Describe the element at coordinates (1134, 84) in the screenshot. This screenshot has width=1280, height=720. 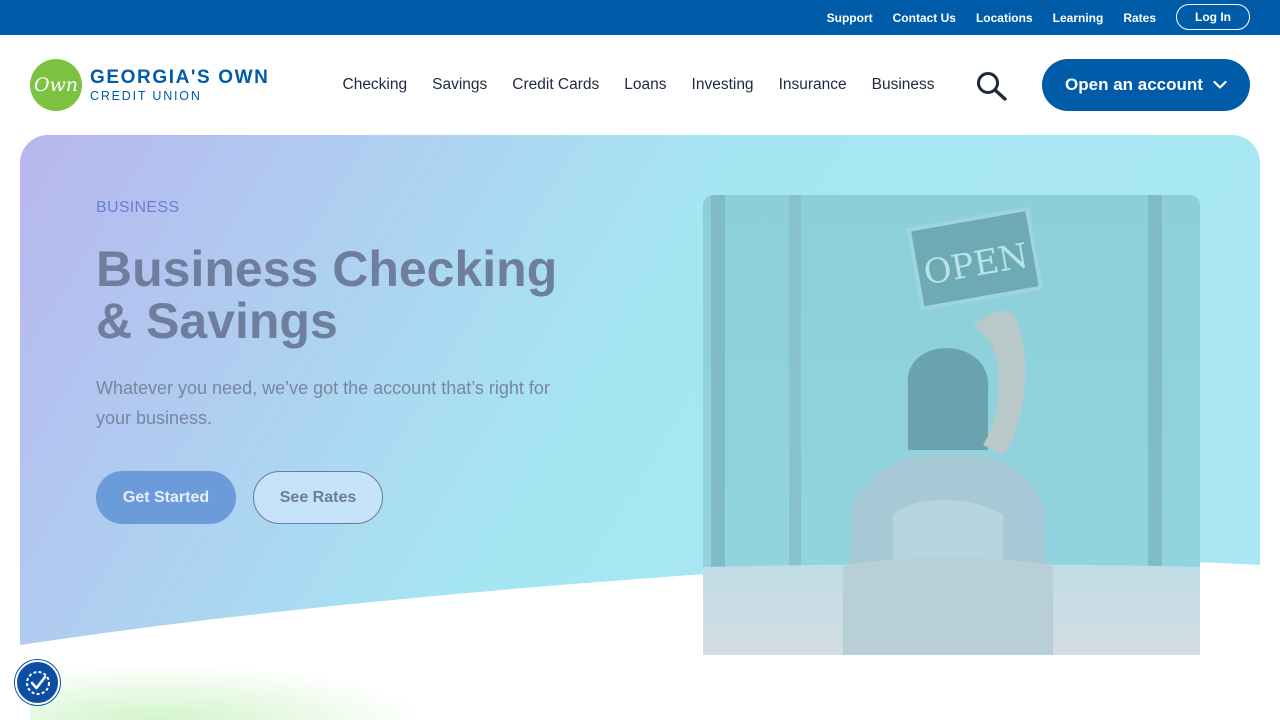
I see `open-account-label: Open an account` at that location.